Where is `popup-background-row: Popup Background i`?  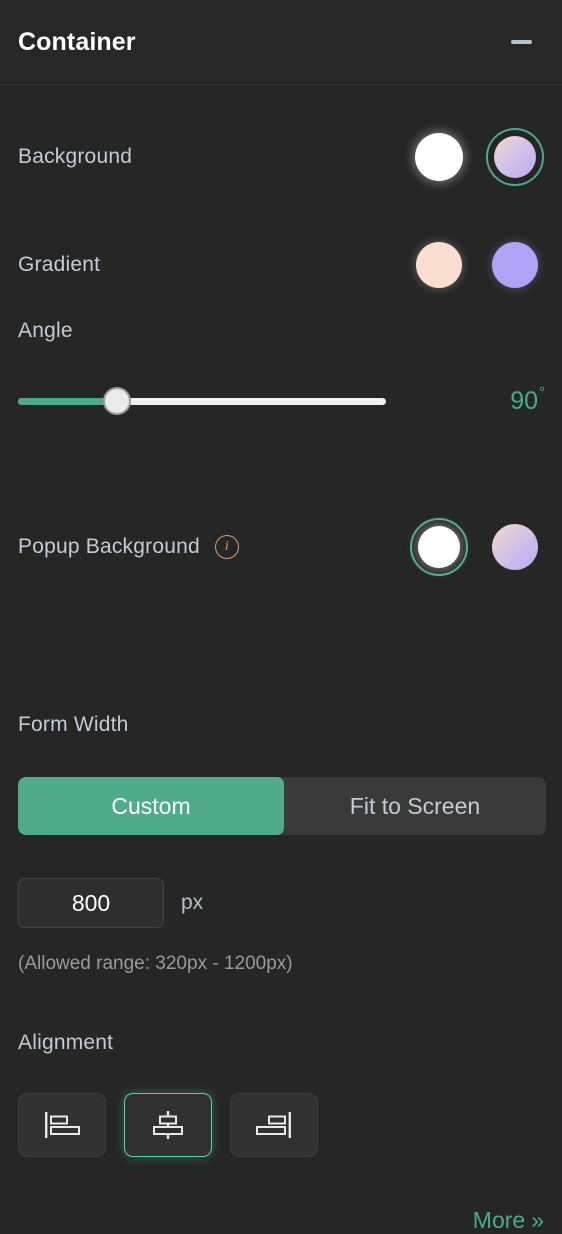
popup-background-row: Popup Background i is located at coordinates (281, 547).